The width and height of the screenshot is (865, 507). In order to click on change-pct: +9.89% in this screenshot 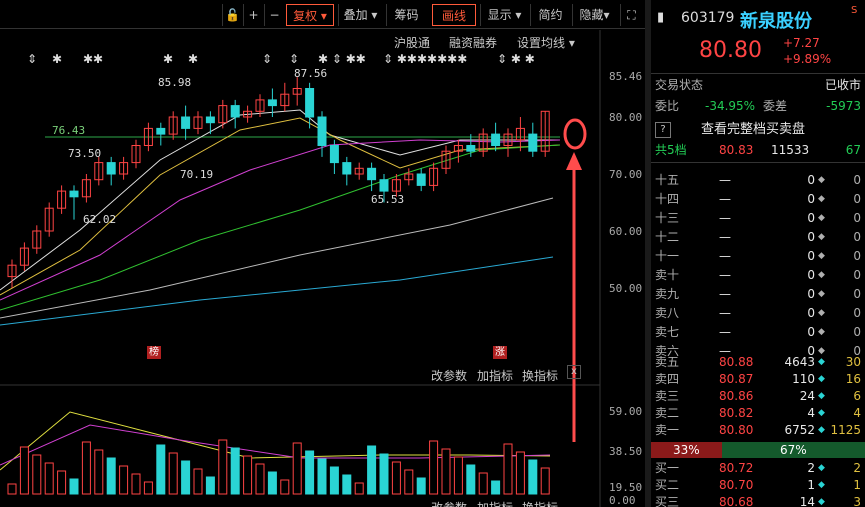, I will do `click(807, 59)`.